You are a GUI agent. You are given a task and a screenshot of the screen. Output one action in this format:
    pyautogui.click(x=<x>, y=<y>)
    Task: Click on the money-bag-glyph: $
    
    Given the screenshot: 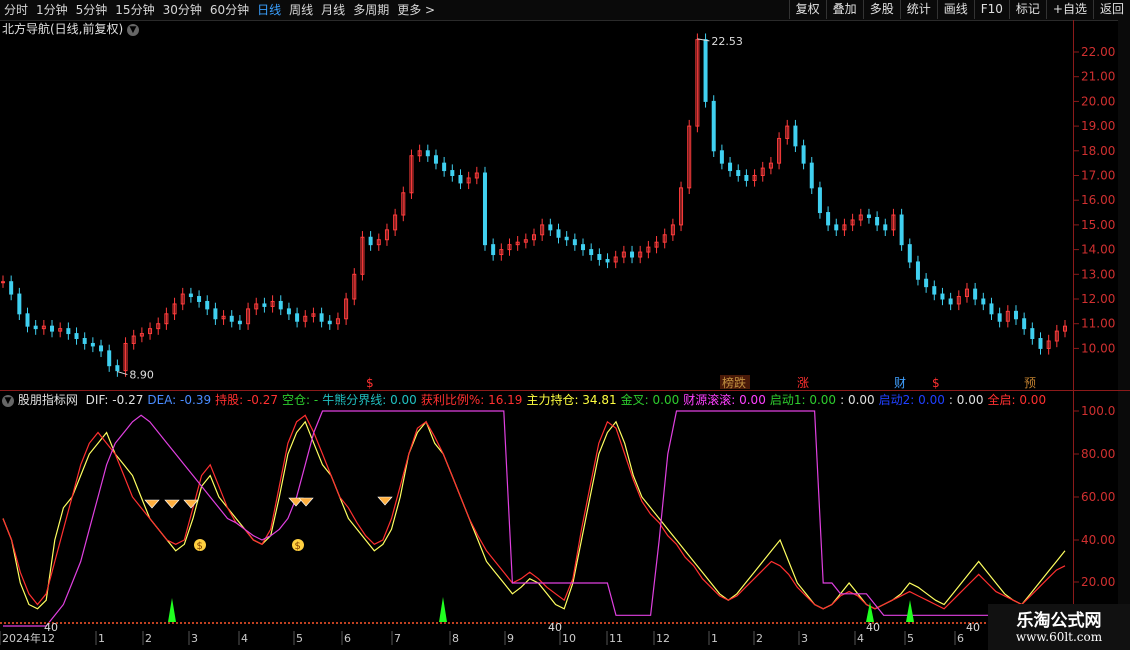 What is the action you would take?
    pyautogui.click(x=200, y=546)
    